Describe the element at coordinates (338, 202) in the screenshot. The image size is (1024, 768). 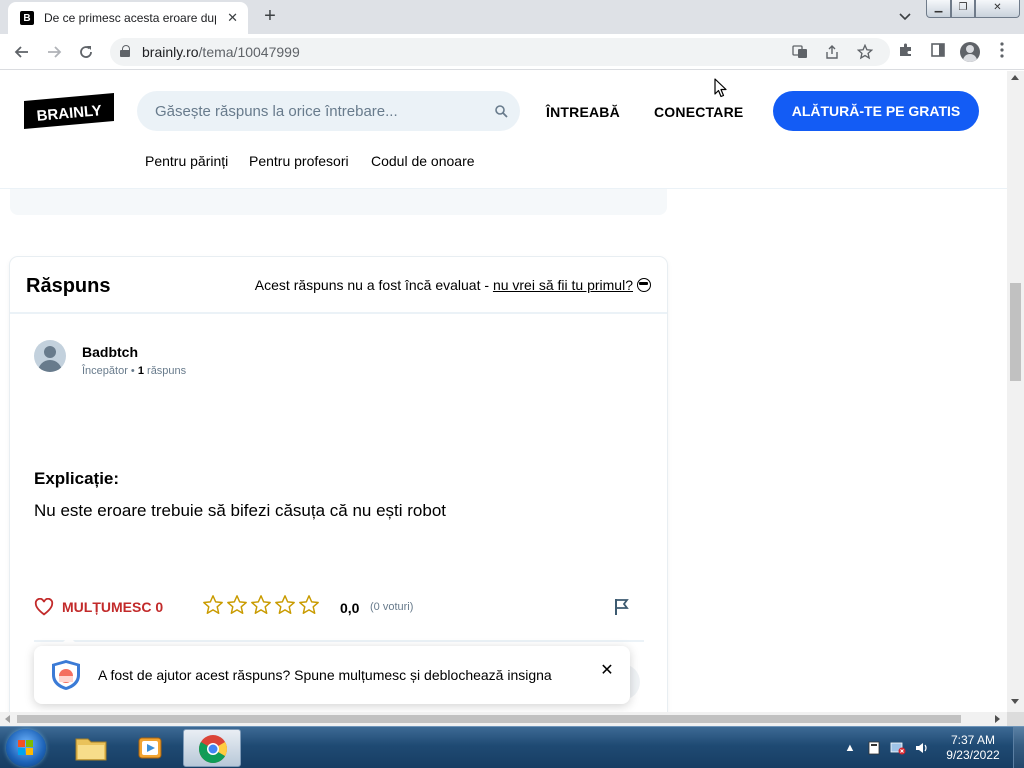
I see `previous-card-bottom` at that location.